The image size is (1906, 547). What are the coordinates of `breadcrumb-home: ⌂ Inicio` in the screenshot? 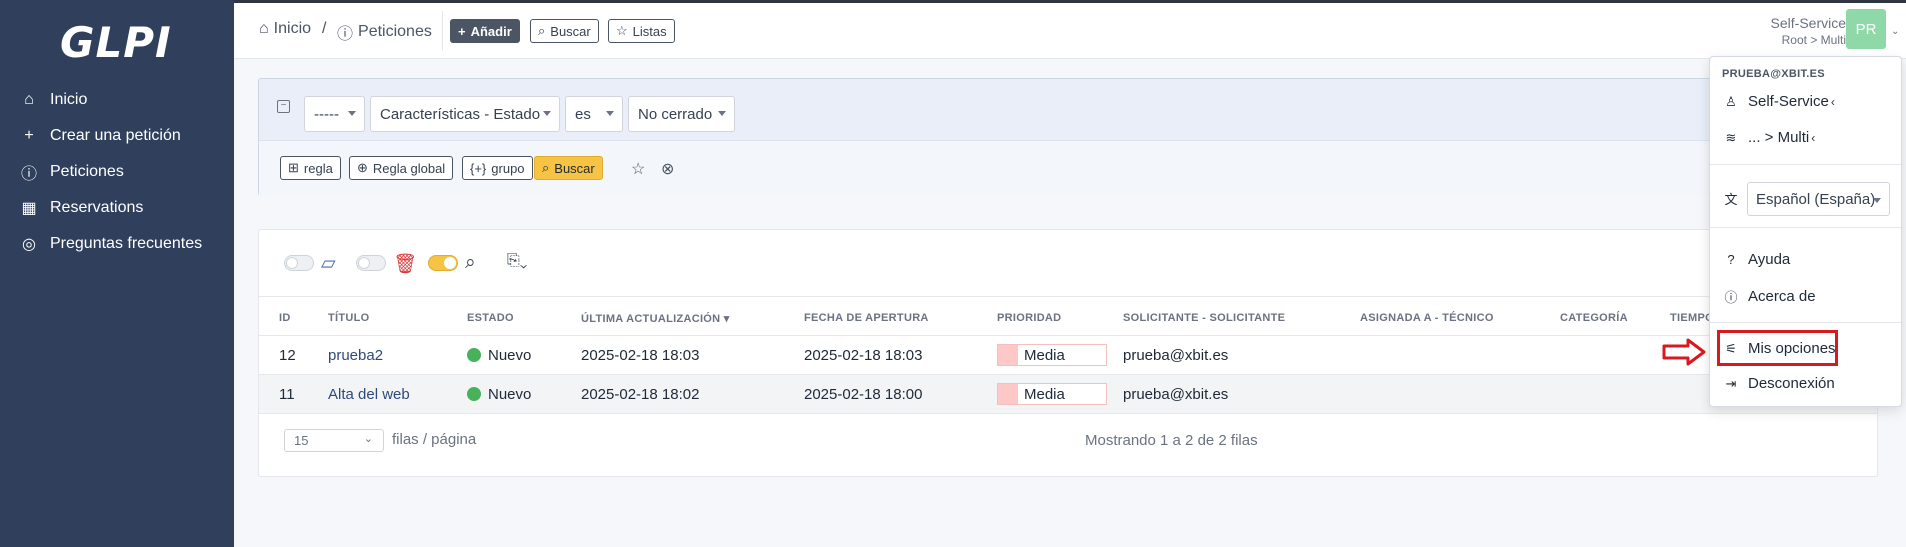 It's located at (285, 29).